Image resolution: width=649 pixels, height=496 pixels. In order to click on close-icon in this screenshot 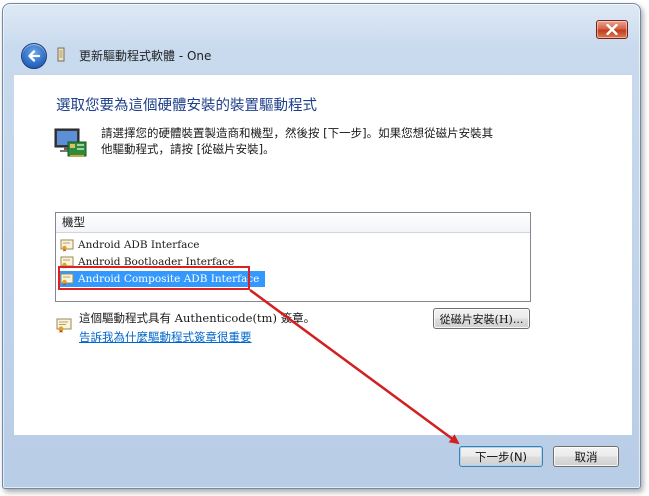, I will do `click(612, 29)`.